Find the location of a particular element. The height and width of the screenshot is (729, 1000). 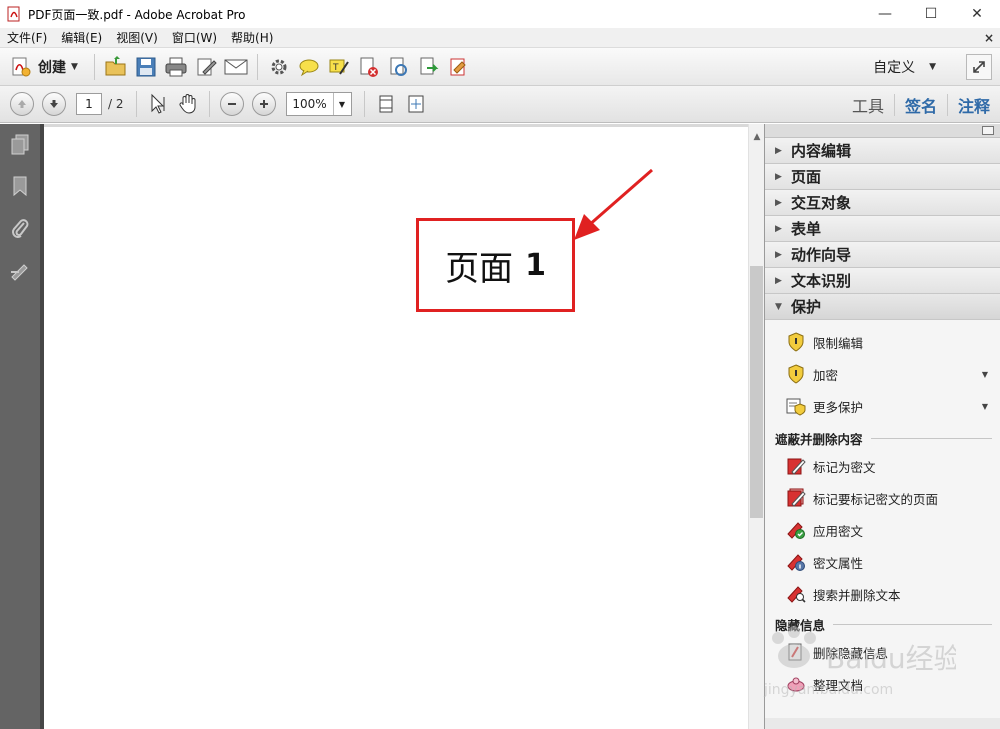

create-button: 创建 ▼ is located at coordinates (44, 67).